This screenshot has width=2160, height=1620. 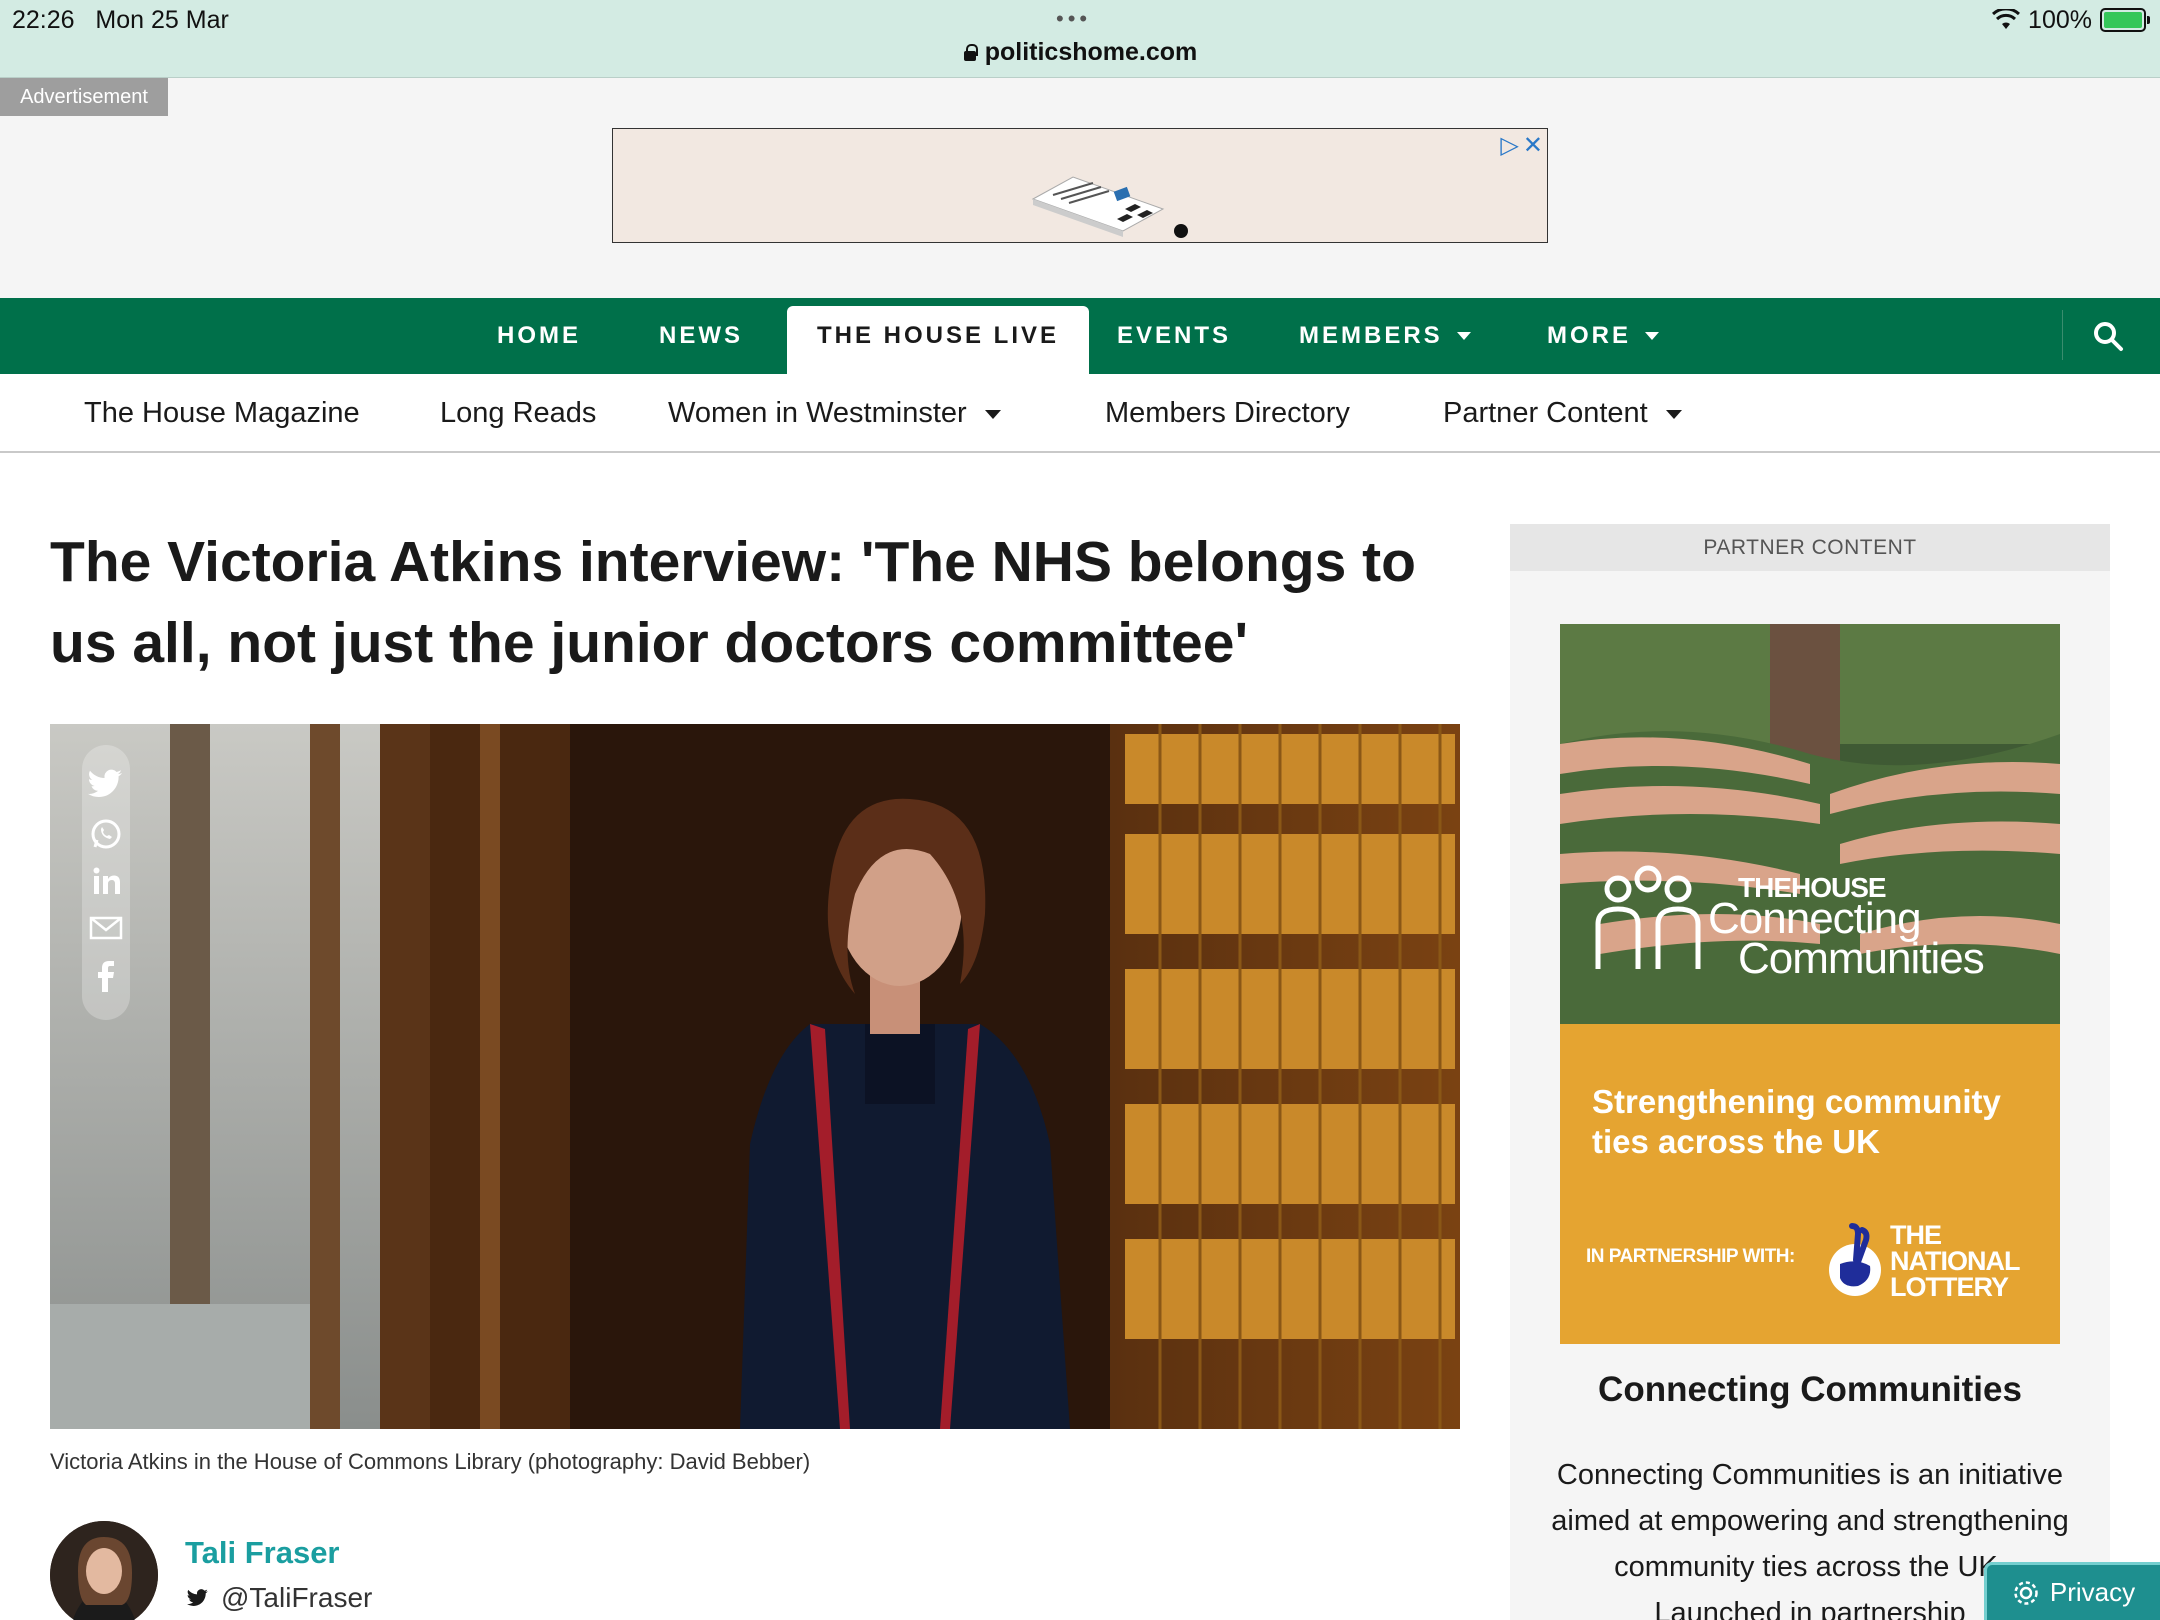 What do you see at coordinates (1521, 145) in the screenshot?
I see `ad-controls: ▷ ✕` at bounding box center [1521, 145].